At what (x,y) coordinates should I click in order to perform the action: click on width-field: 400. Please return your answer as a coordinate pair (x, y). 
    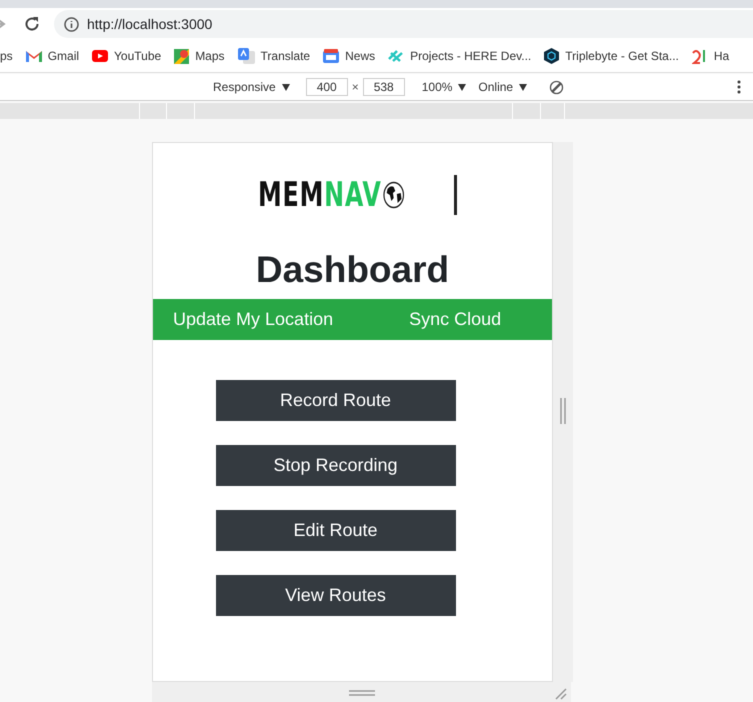
    Looking at the image, I should click on (327, 87).